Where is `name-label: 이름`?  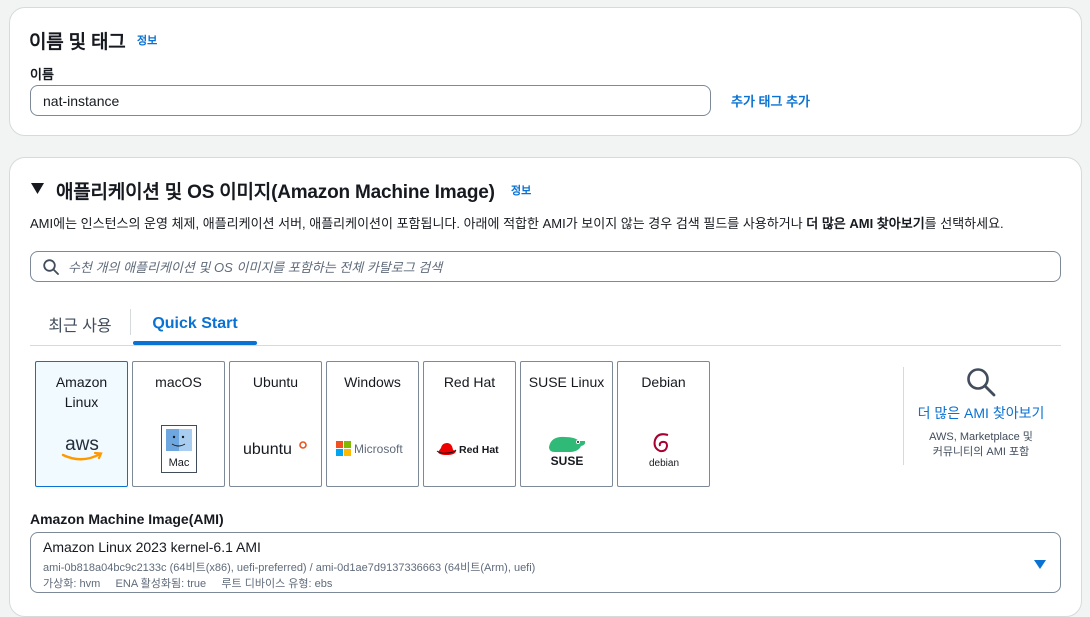 name-label: 이름 is located at coordinates (42, 74).